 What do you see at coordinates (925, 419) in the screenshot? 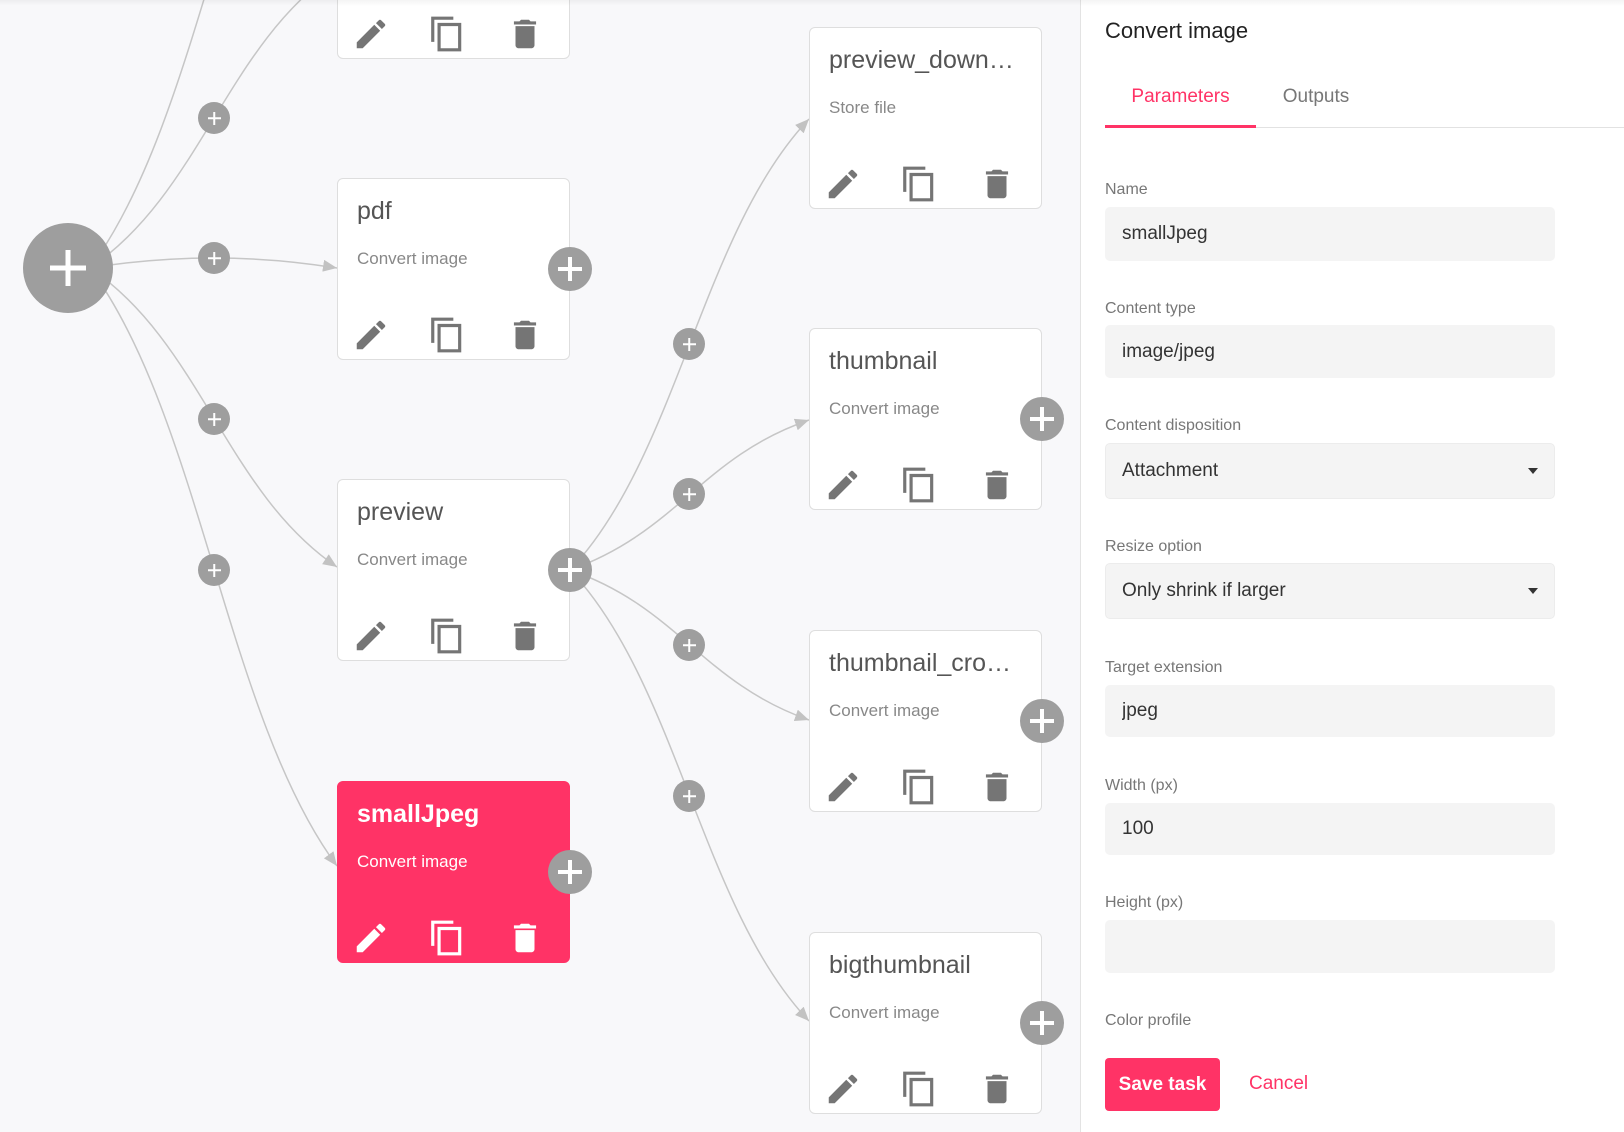
I see `task-node: thumbnail Convert image` at bounding box center [925, 419].